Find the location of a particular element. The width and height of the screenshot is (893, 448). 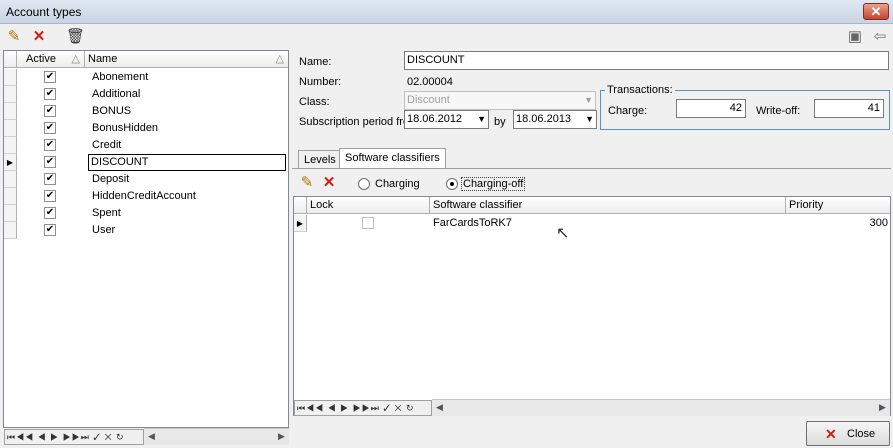

lock-checkbox is located at coordinates (368, 223).